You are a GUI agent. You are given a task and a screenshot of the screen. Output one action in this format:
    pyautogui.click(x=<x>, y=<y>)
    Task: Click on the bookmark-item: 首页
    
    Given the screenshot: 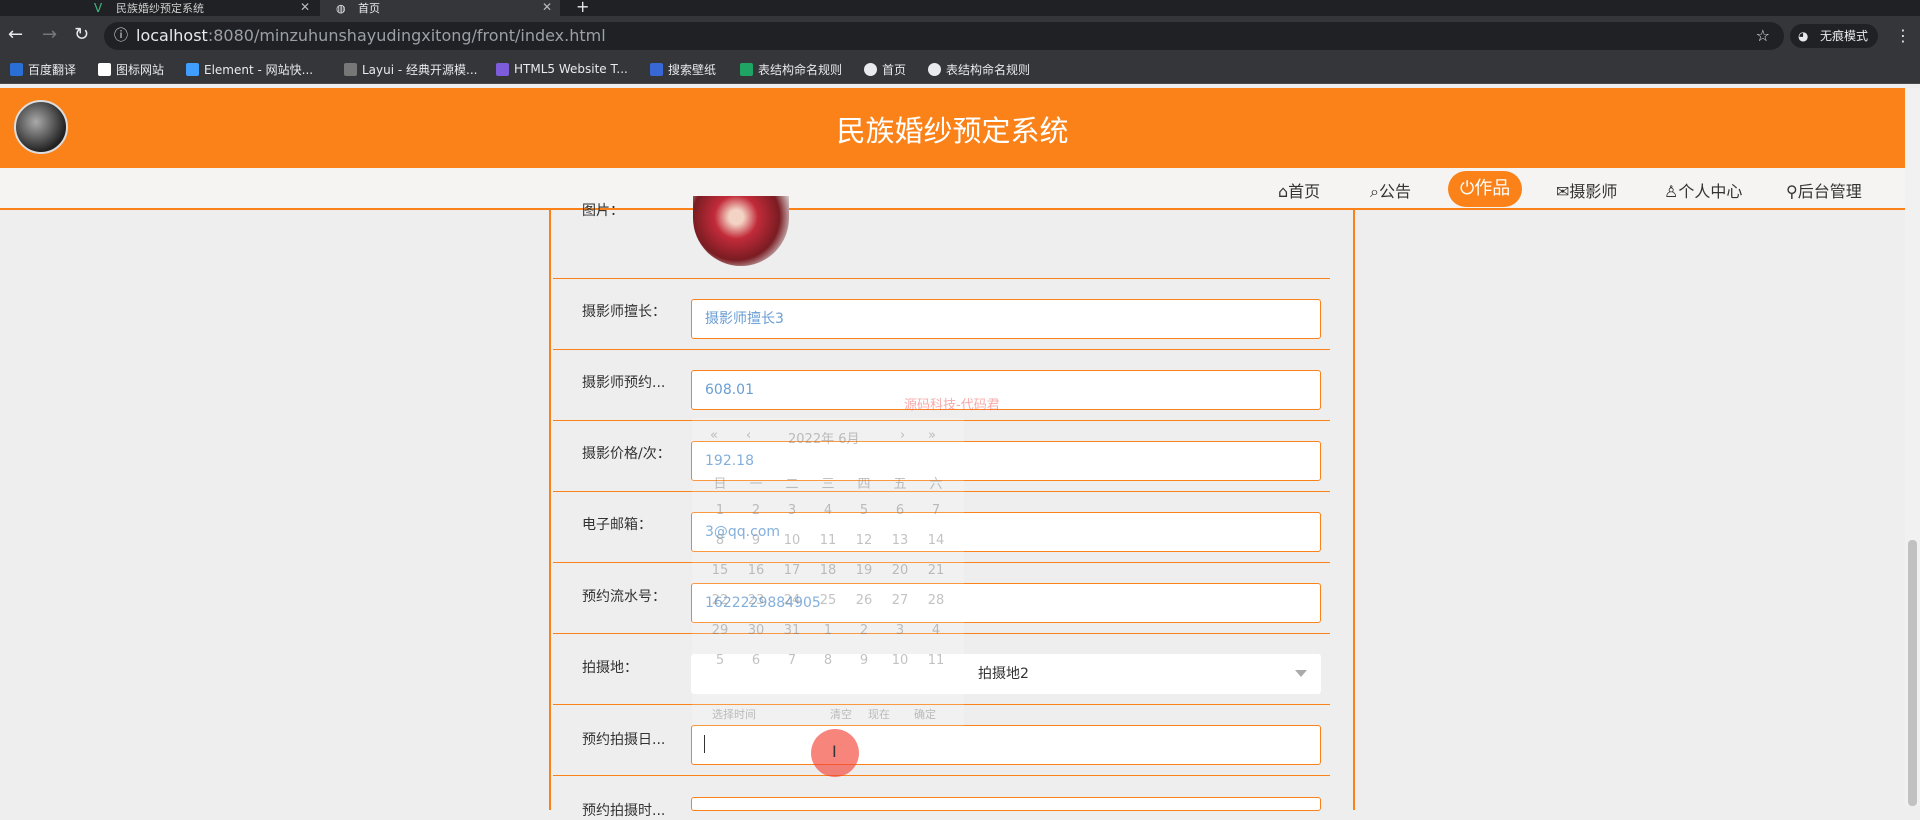 What is the action you would take?
    pyautogui.click(x=885, y=69)
    